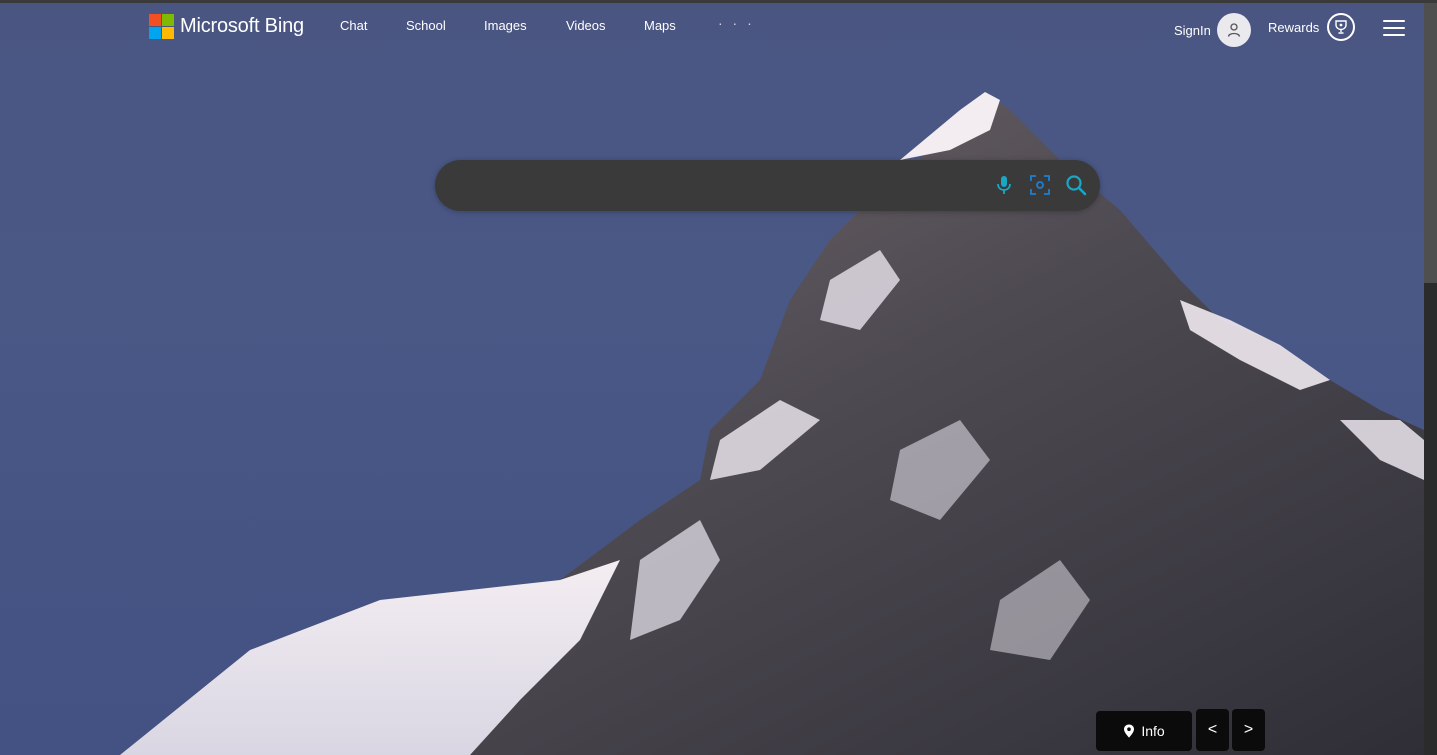 The height and width of the screenshot is (755, 1437). What do you see at coordinates (242, 25) in the screenshot?
I see `brand-name: Microsoft Bing` at bounding box center [242, 25].